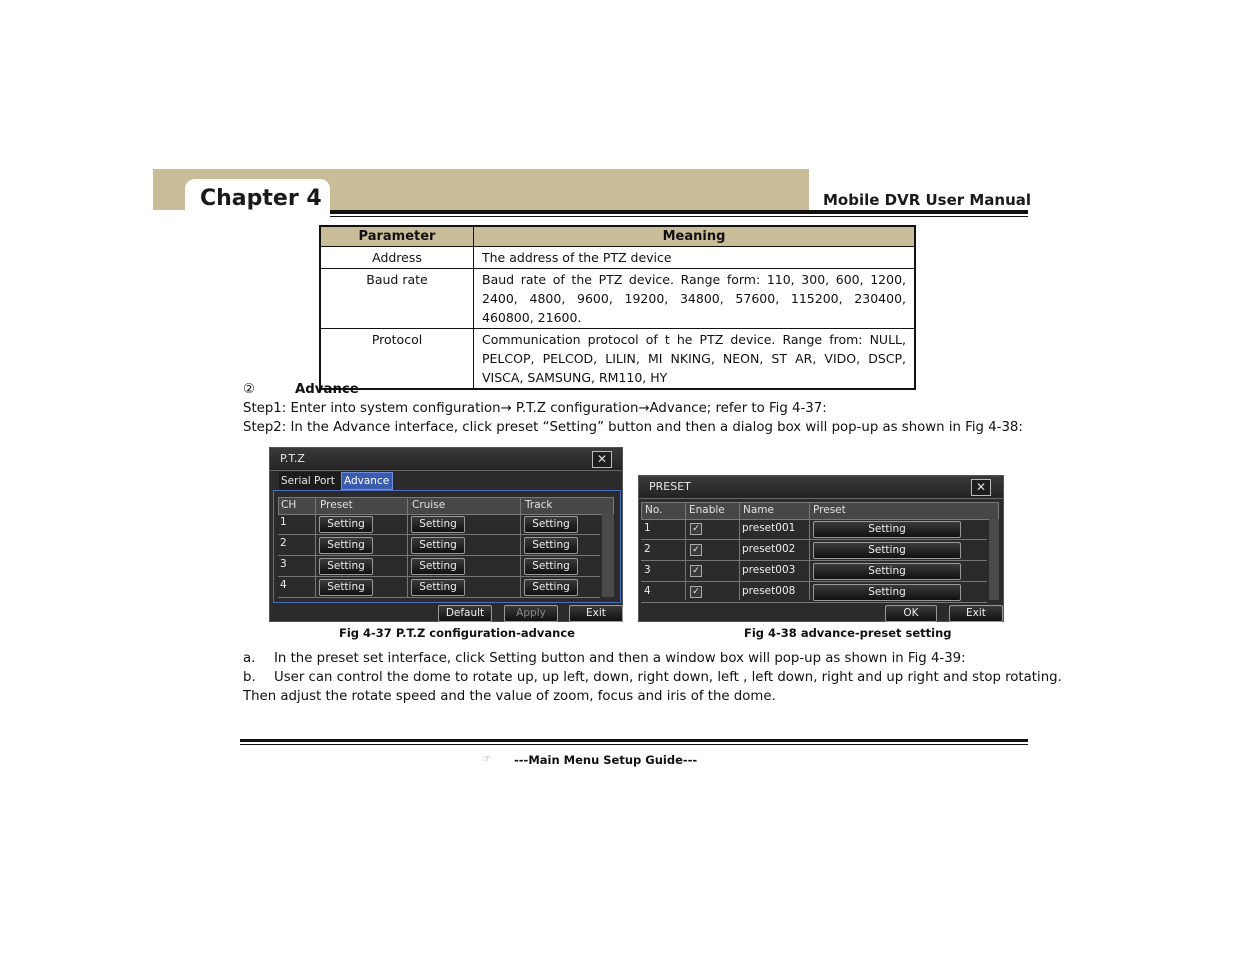 The image size is (1235, 954). I want to click on preset-name: preset003, so click(769, 570).